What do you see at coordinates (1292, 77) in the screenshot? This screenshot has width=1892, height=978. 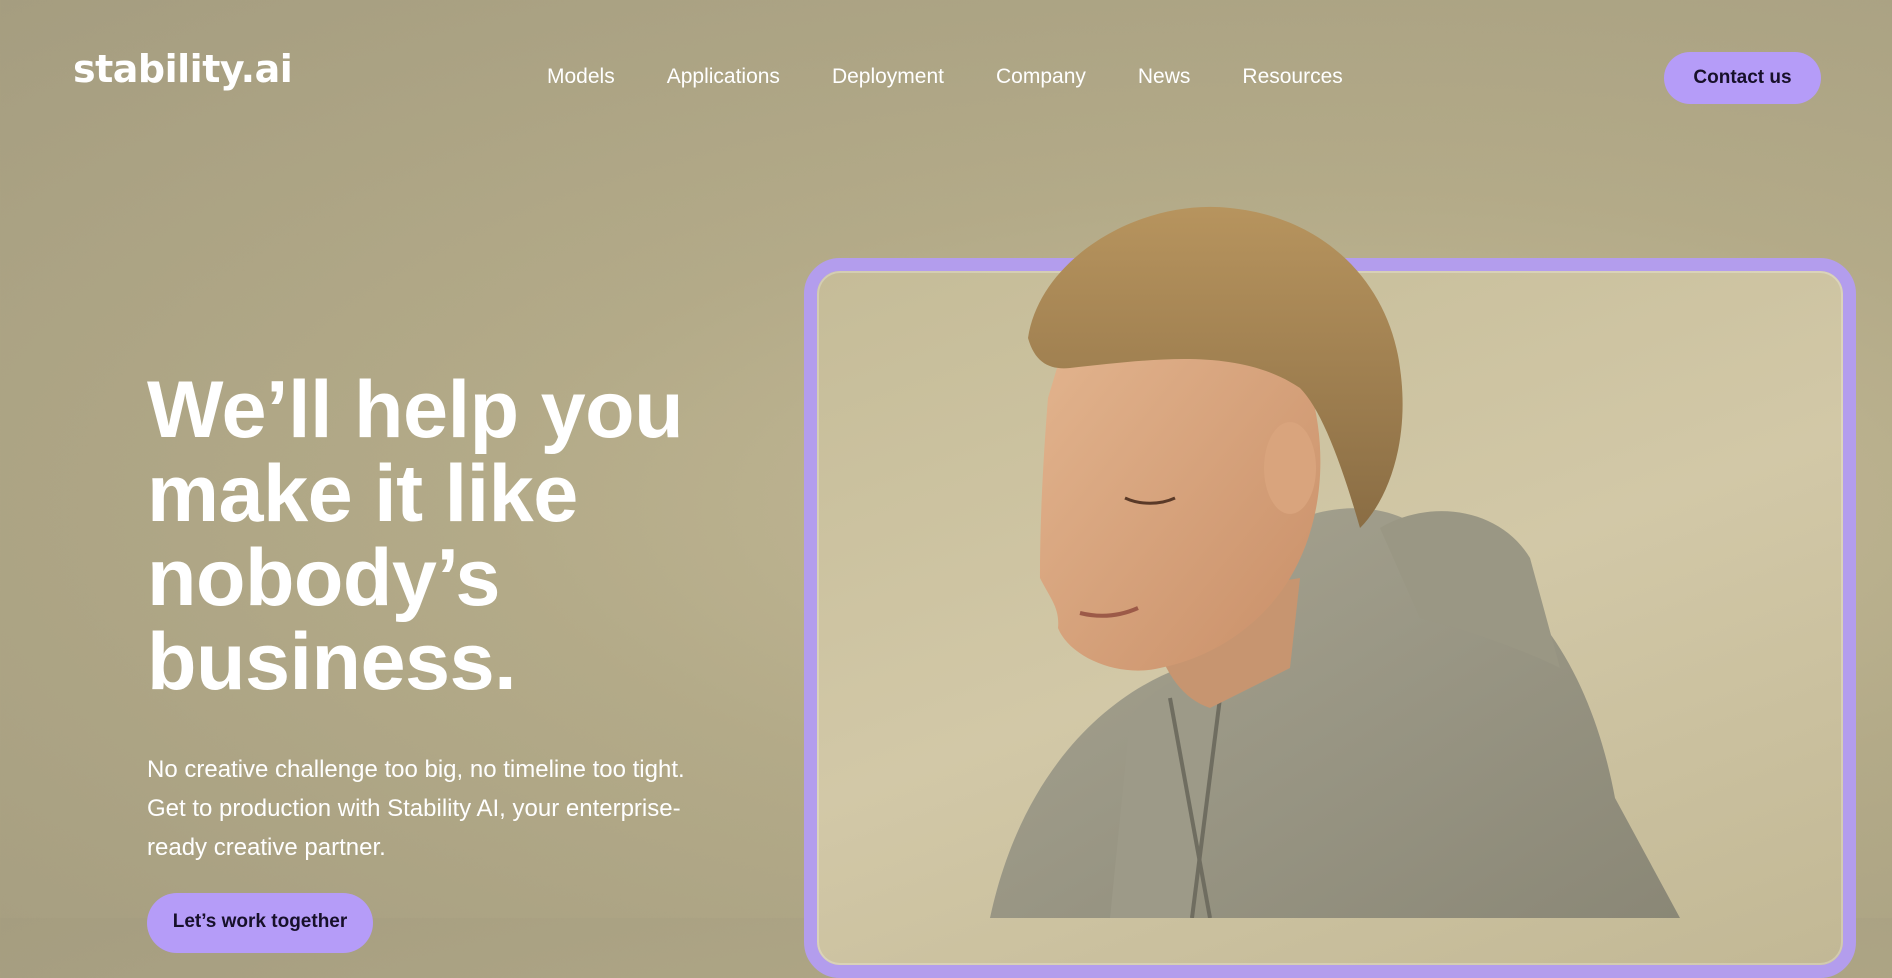 I see `nav-item-resources: Resources` at bounding box center [1292, 77].